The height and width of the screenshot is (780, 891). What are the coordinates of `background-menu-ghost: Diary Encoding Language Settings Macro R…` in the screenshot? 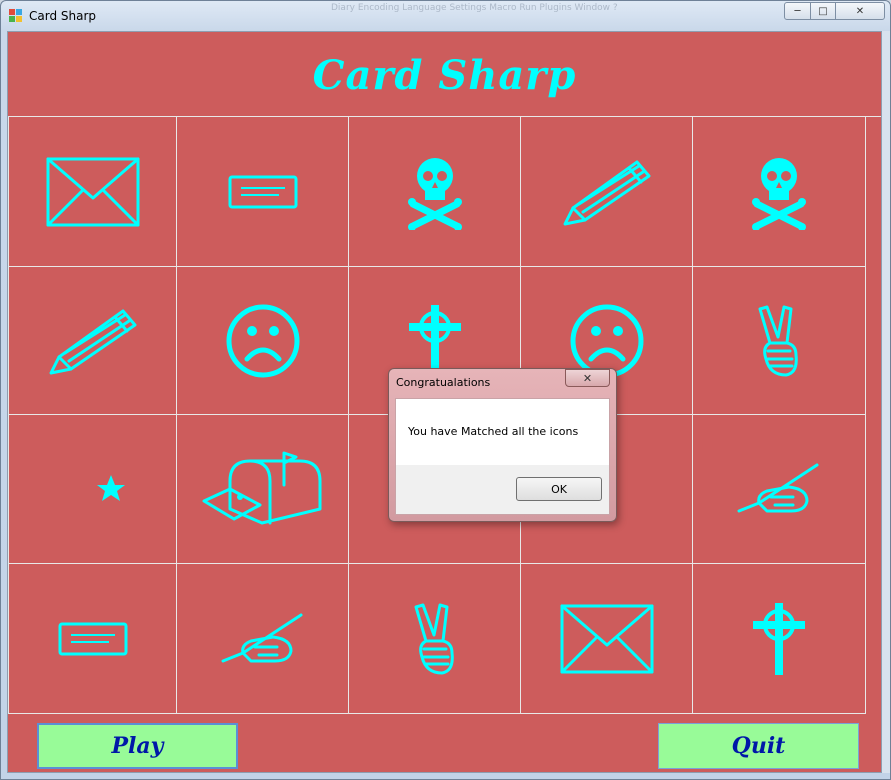 It's located at (474, 8).